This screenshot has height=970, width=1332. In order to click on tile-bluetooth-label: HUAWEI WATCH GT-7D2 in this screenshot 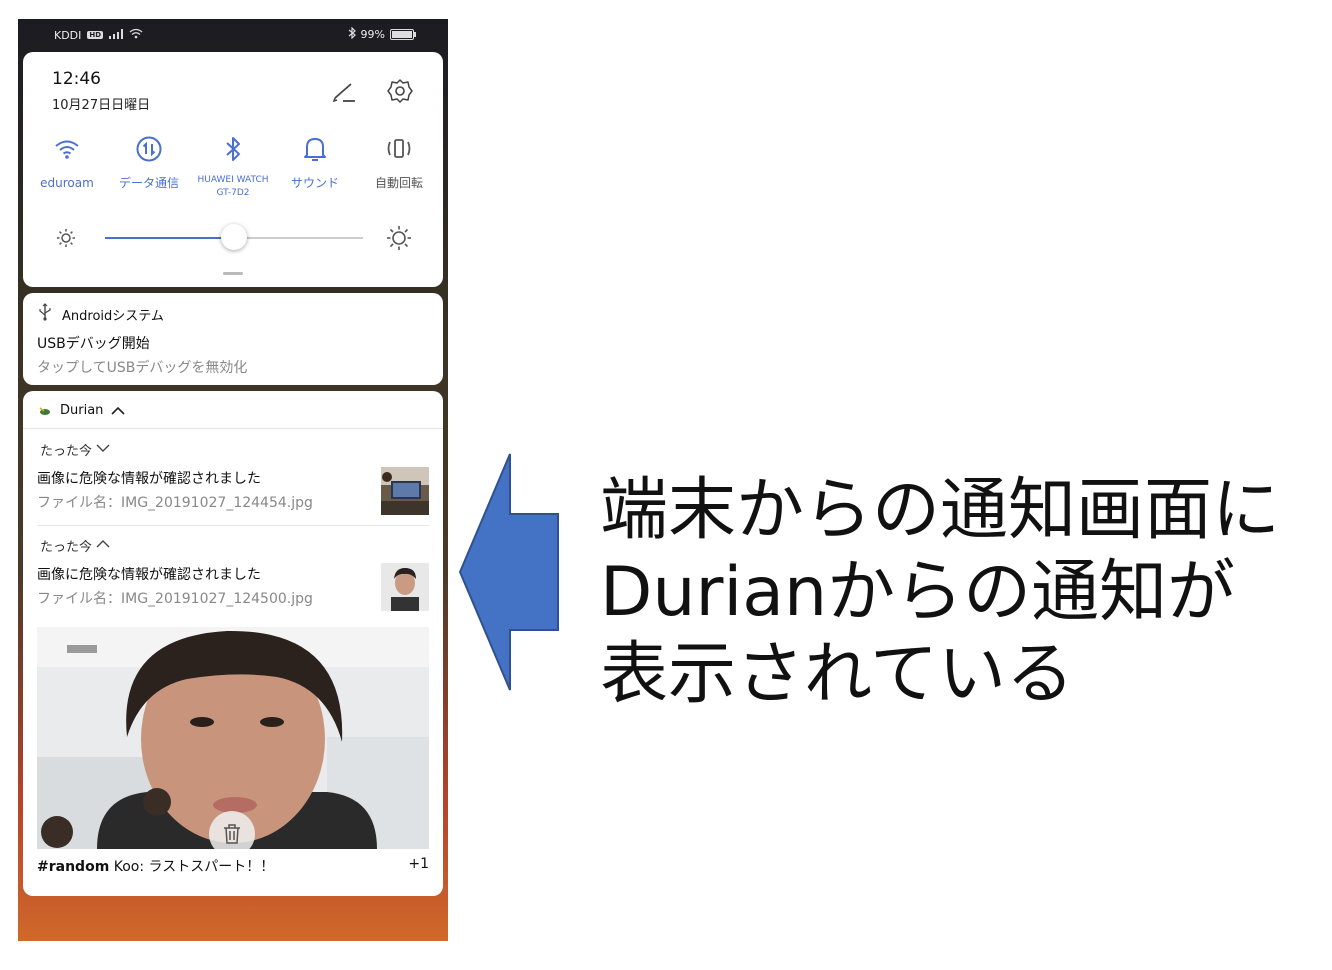, I will do `click(233, 186)`.